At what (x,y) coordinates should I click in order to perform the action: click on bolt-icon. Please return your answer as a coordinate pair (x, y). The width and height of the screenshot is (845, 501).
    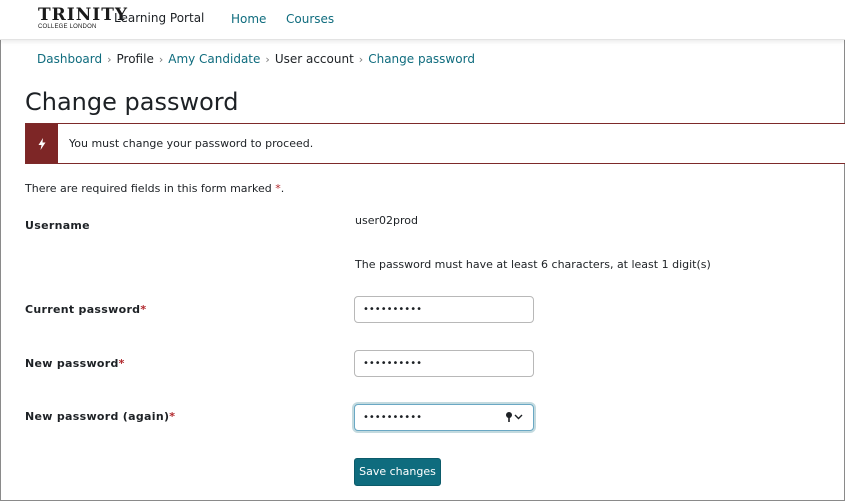
    Looking at the image, I should click on (42, 143).